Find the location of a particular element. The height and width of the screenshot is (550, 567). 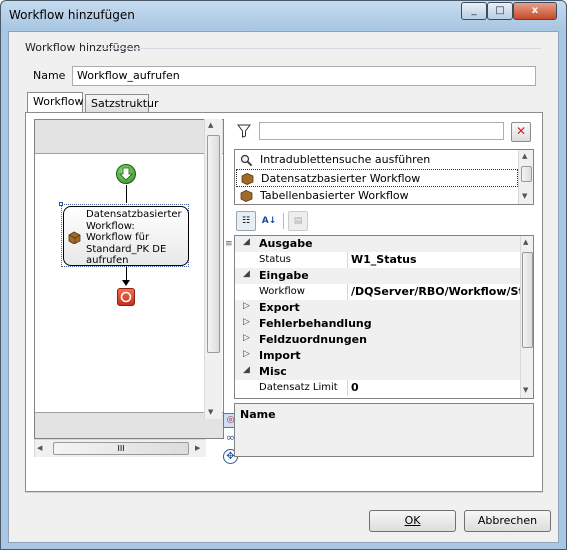

categorized-icon: ☷ is located at coordinates (246, 221).